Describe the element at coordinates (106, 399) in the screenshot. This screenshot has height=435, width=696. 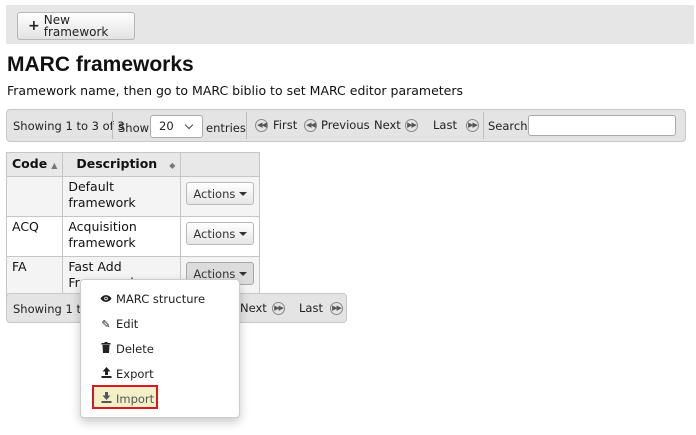
I see `download-icon` at that location.